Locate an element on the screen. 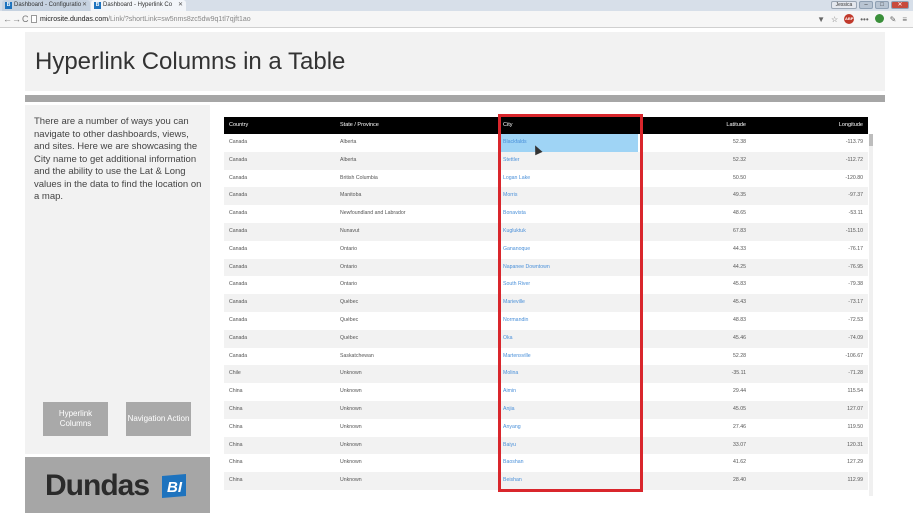 This screenshot has width=913, height=515. cell-longitude: 127.07 is located at coordinates (855, 409).